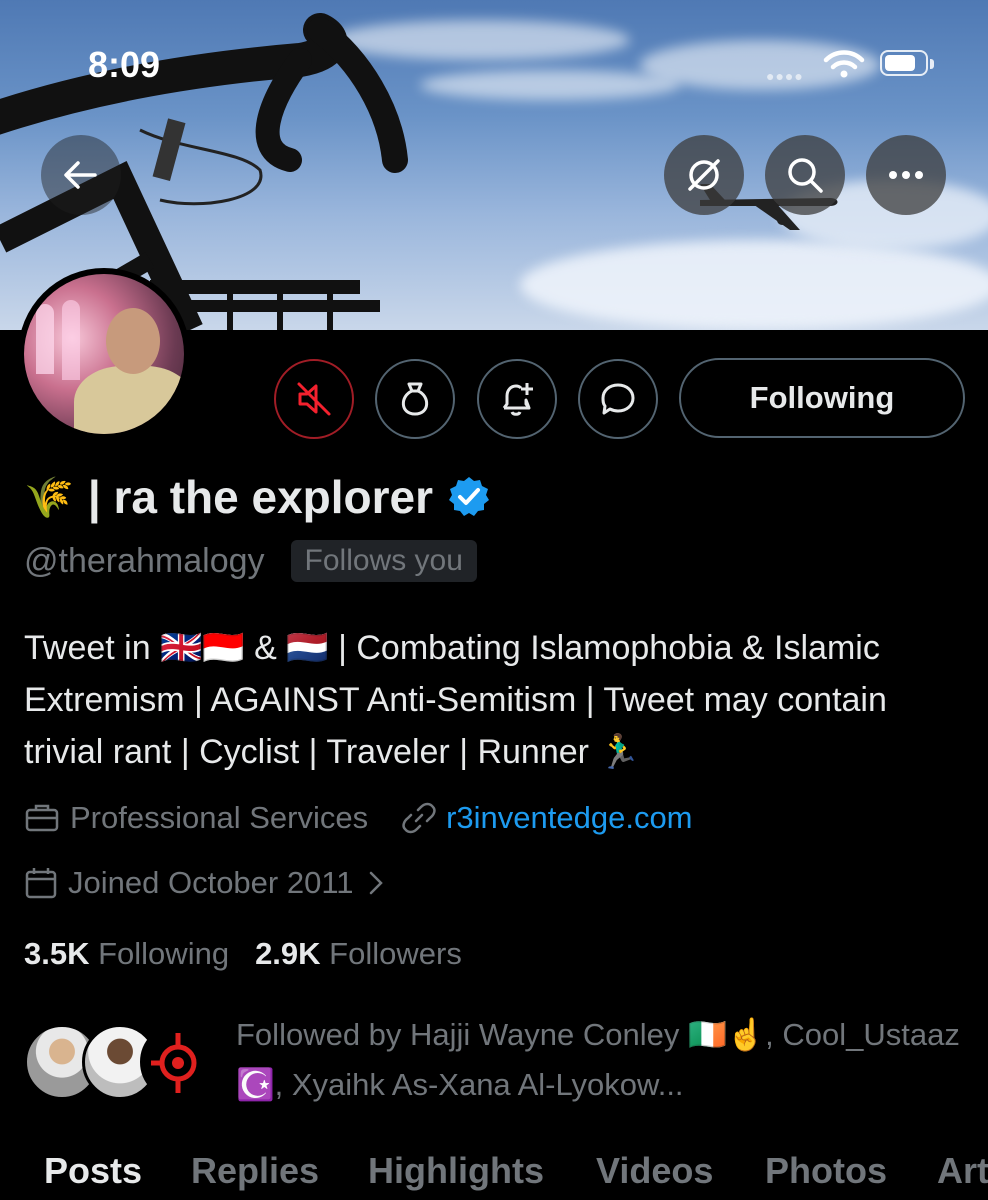 This screenshot has height=1200, width=988. Describe the element at coordinates (822, 398) in the screenshot. I see `following-button: Following` at that location.